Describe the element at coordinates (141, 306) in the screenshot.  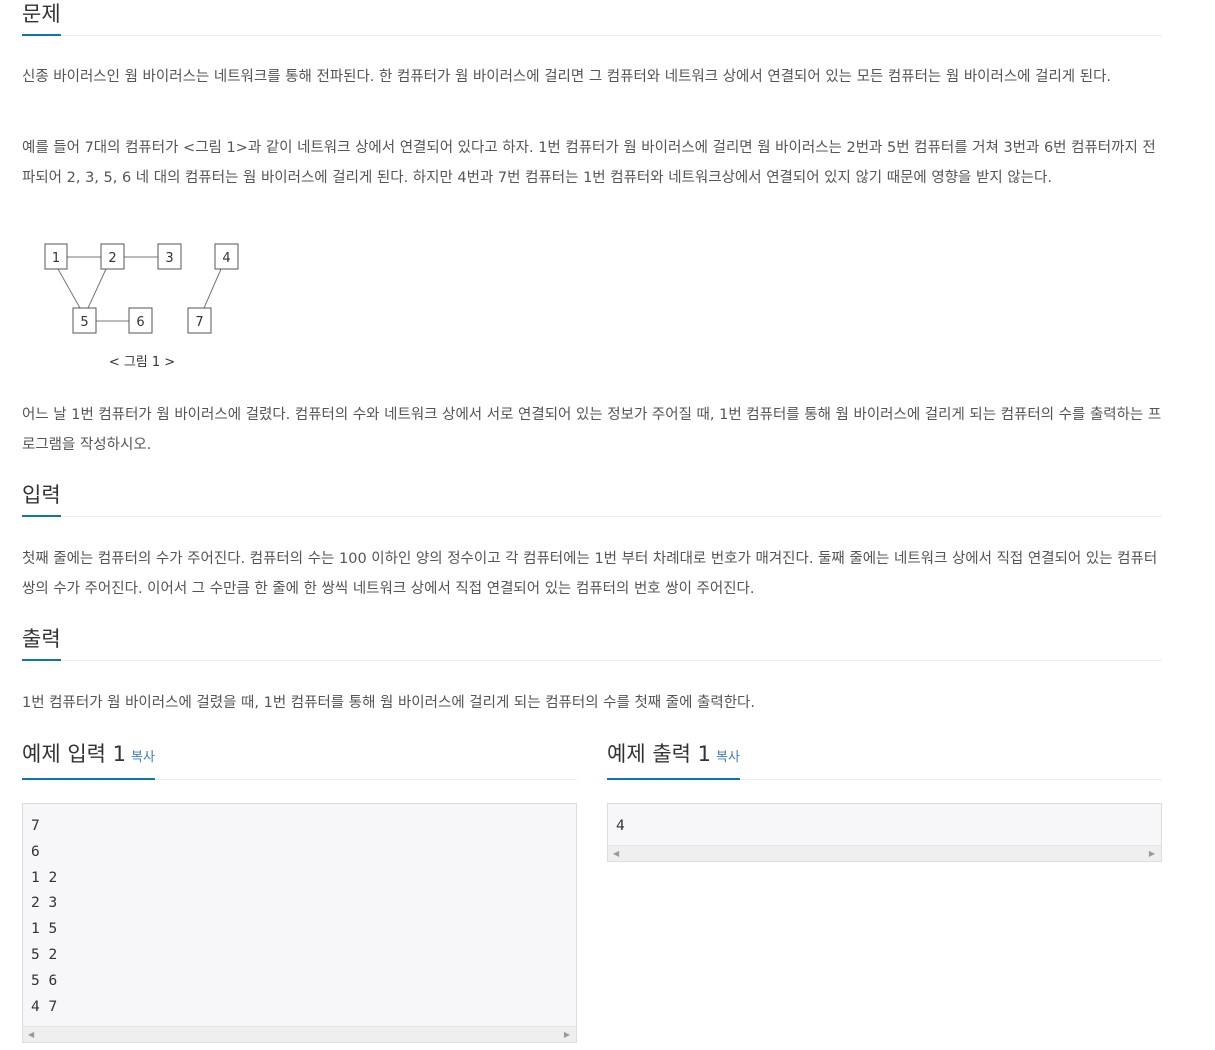
I see `network-diagram: 1 2 3 4 5 6 7 < 그림 1 >` at that location.